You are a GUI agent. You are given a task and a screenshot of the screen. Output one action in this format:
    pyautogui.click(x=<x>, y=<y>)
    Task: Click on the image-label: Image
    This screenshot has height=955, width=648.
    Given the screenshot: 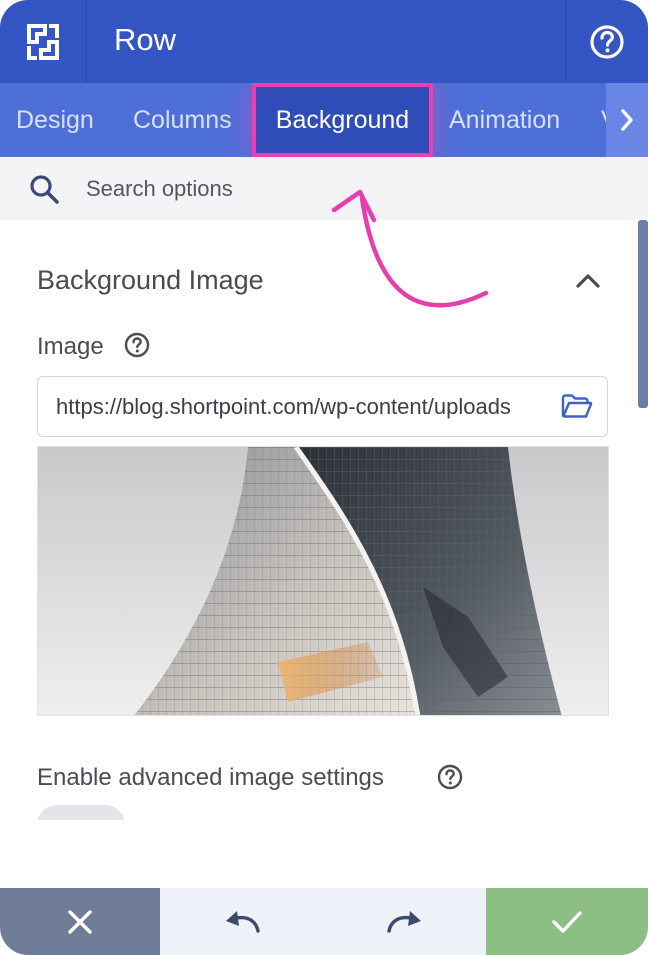 What is the action you would take?
    pyautogui.click(x=70, y=346)
    